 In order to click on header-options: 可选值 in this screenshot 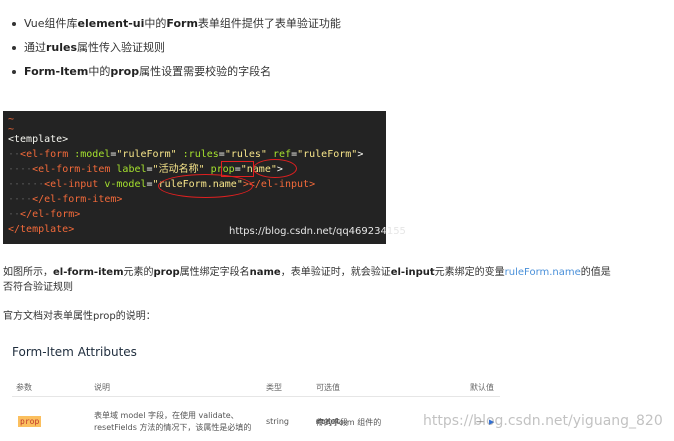, I will do `click(328, 387)`.